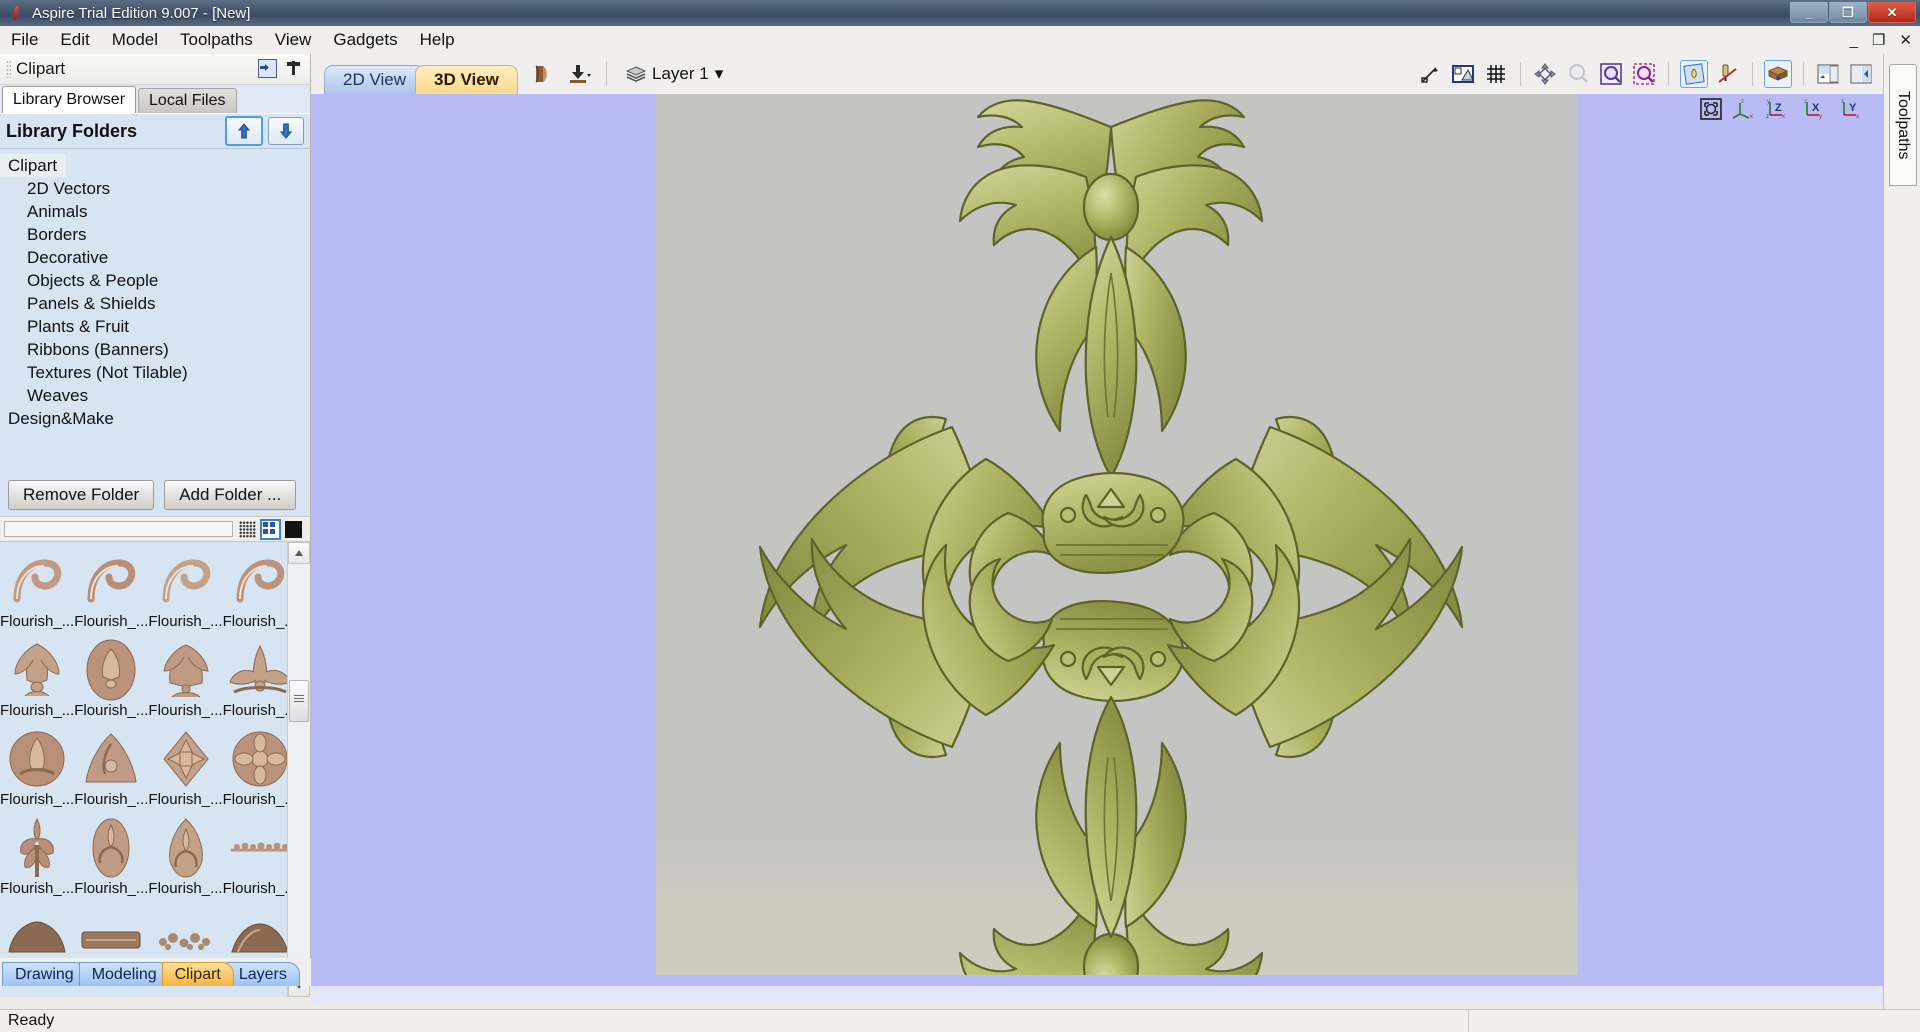  What do you see at coordinates (365, 40) in the screenshot?
I see `menu-item-gadgets: Gadgets` at bounding box center [365, 40].